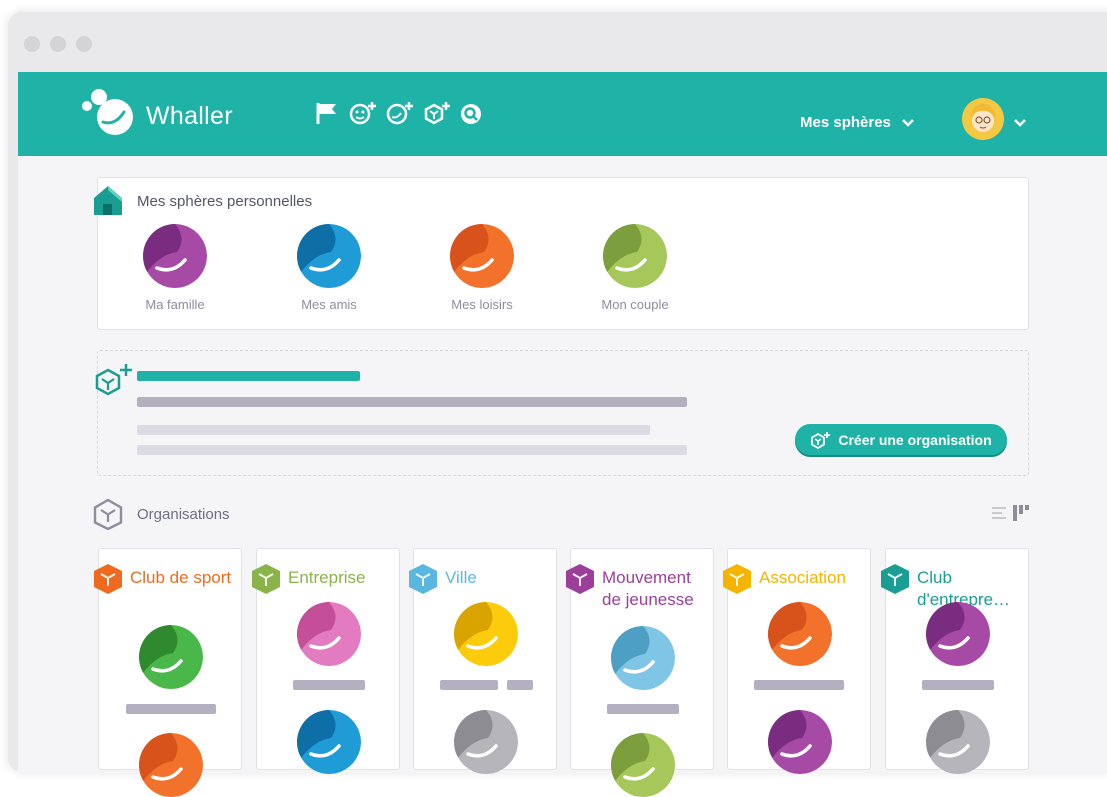 The width and height of the screenshot is (1107, 797). What do you see at coordinates (108, 514) in the screenshot?
I see `organisation-icon` at bounding box center [108, 514].